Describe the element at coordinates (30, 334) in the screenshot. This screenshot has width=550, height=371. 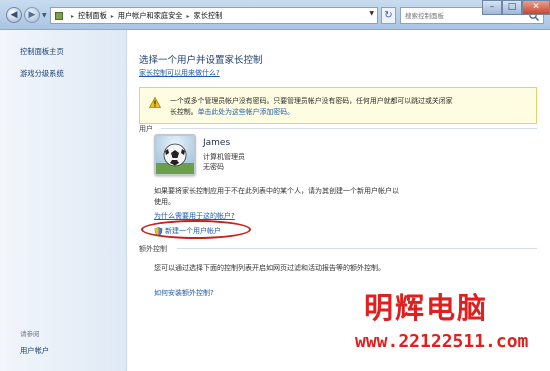
I see `see-also-heading: 请参阅` at that location.